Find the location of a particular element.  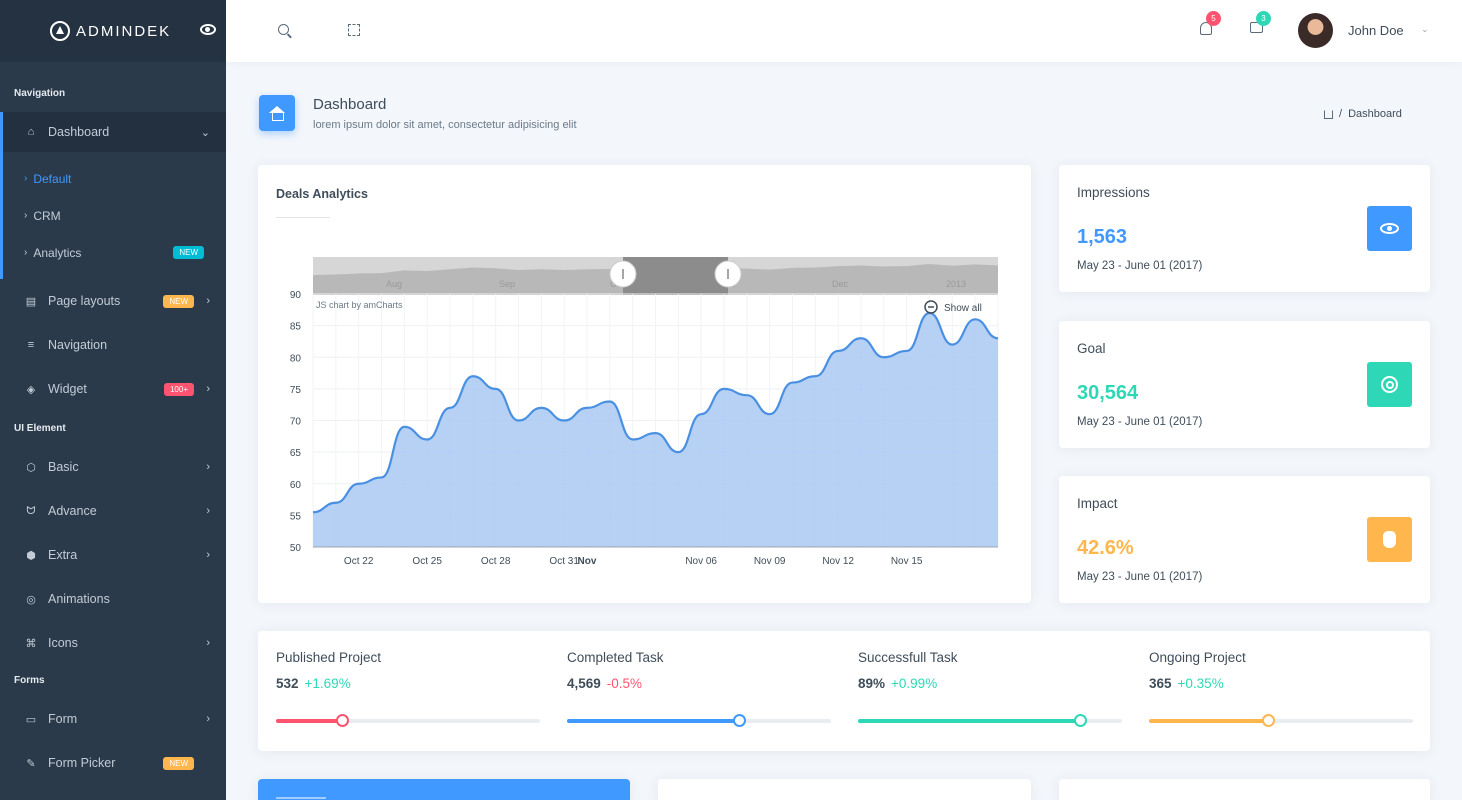

sidebar-item-advance: ᗢ Advance › is located at coordinates (113, 511).